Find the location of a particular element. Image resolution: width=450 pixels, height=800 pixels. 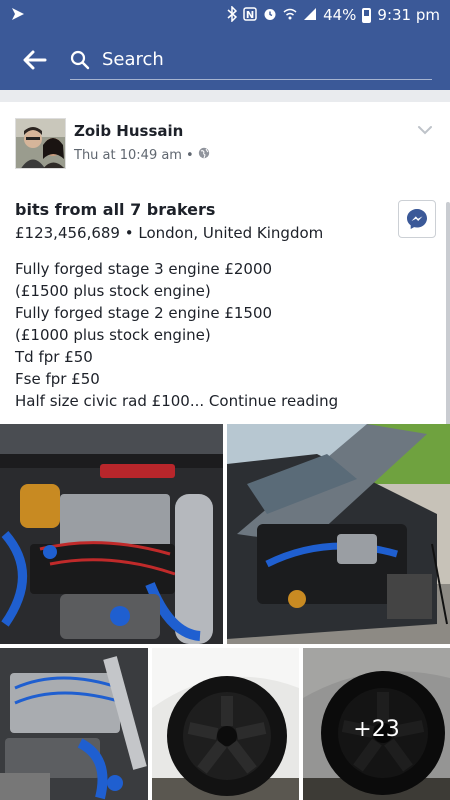

continue-reading-link: Continue reading is located at coordinates (273, 401).